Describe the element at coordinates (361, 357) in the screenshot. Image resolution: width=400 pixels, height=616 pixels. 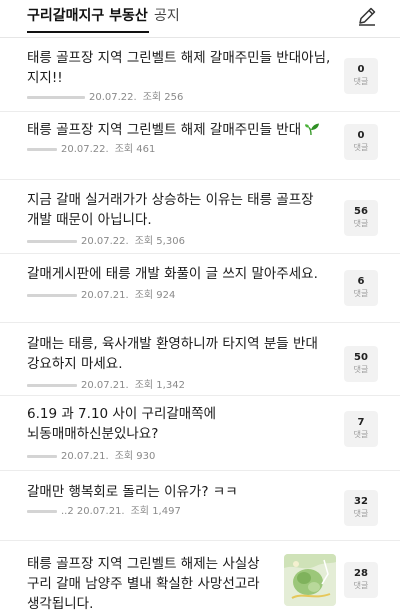
I see `reply-count: 50` at that location.